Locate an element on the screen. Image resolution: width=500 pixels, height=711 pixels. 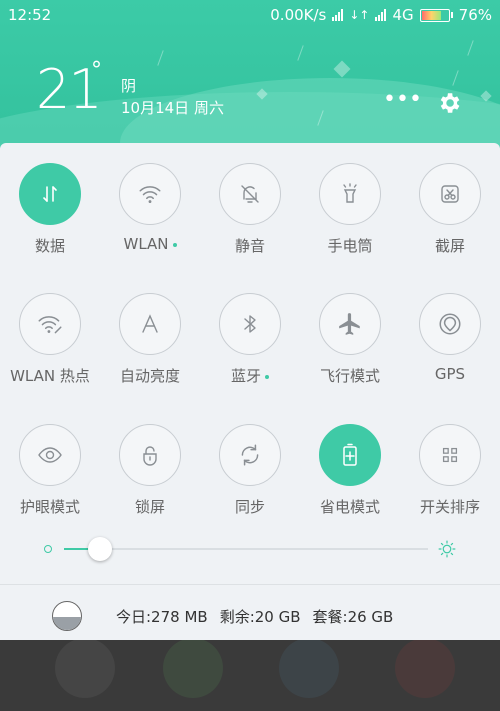
toggle-label-text: 省电模式 is located at coordinates (349, 507).